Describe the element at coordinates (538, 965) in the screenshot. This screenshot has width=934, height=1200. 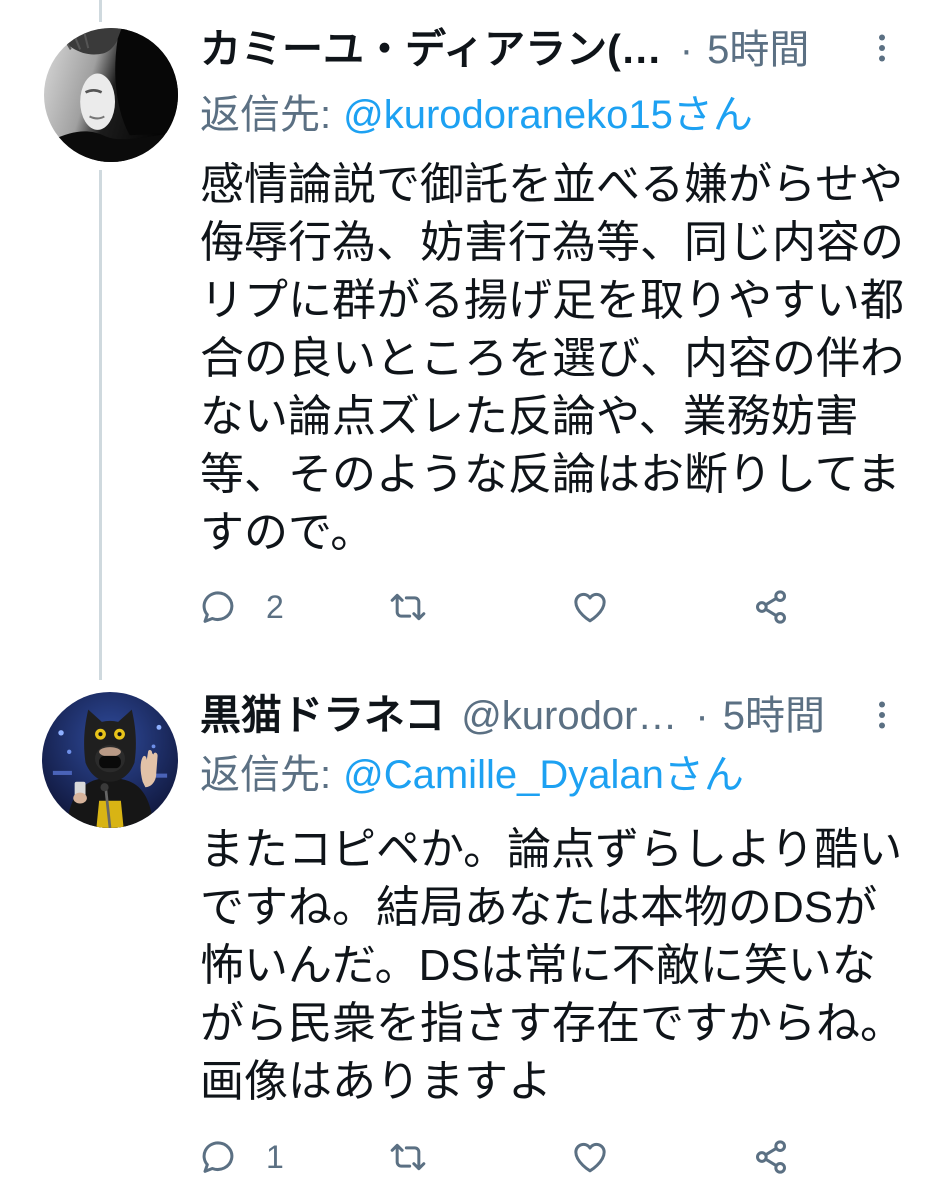
I see `tweet-text-line: 怖いんだ。DSは常に不敵に笑いな` at that location.